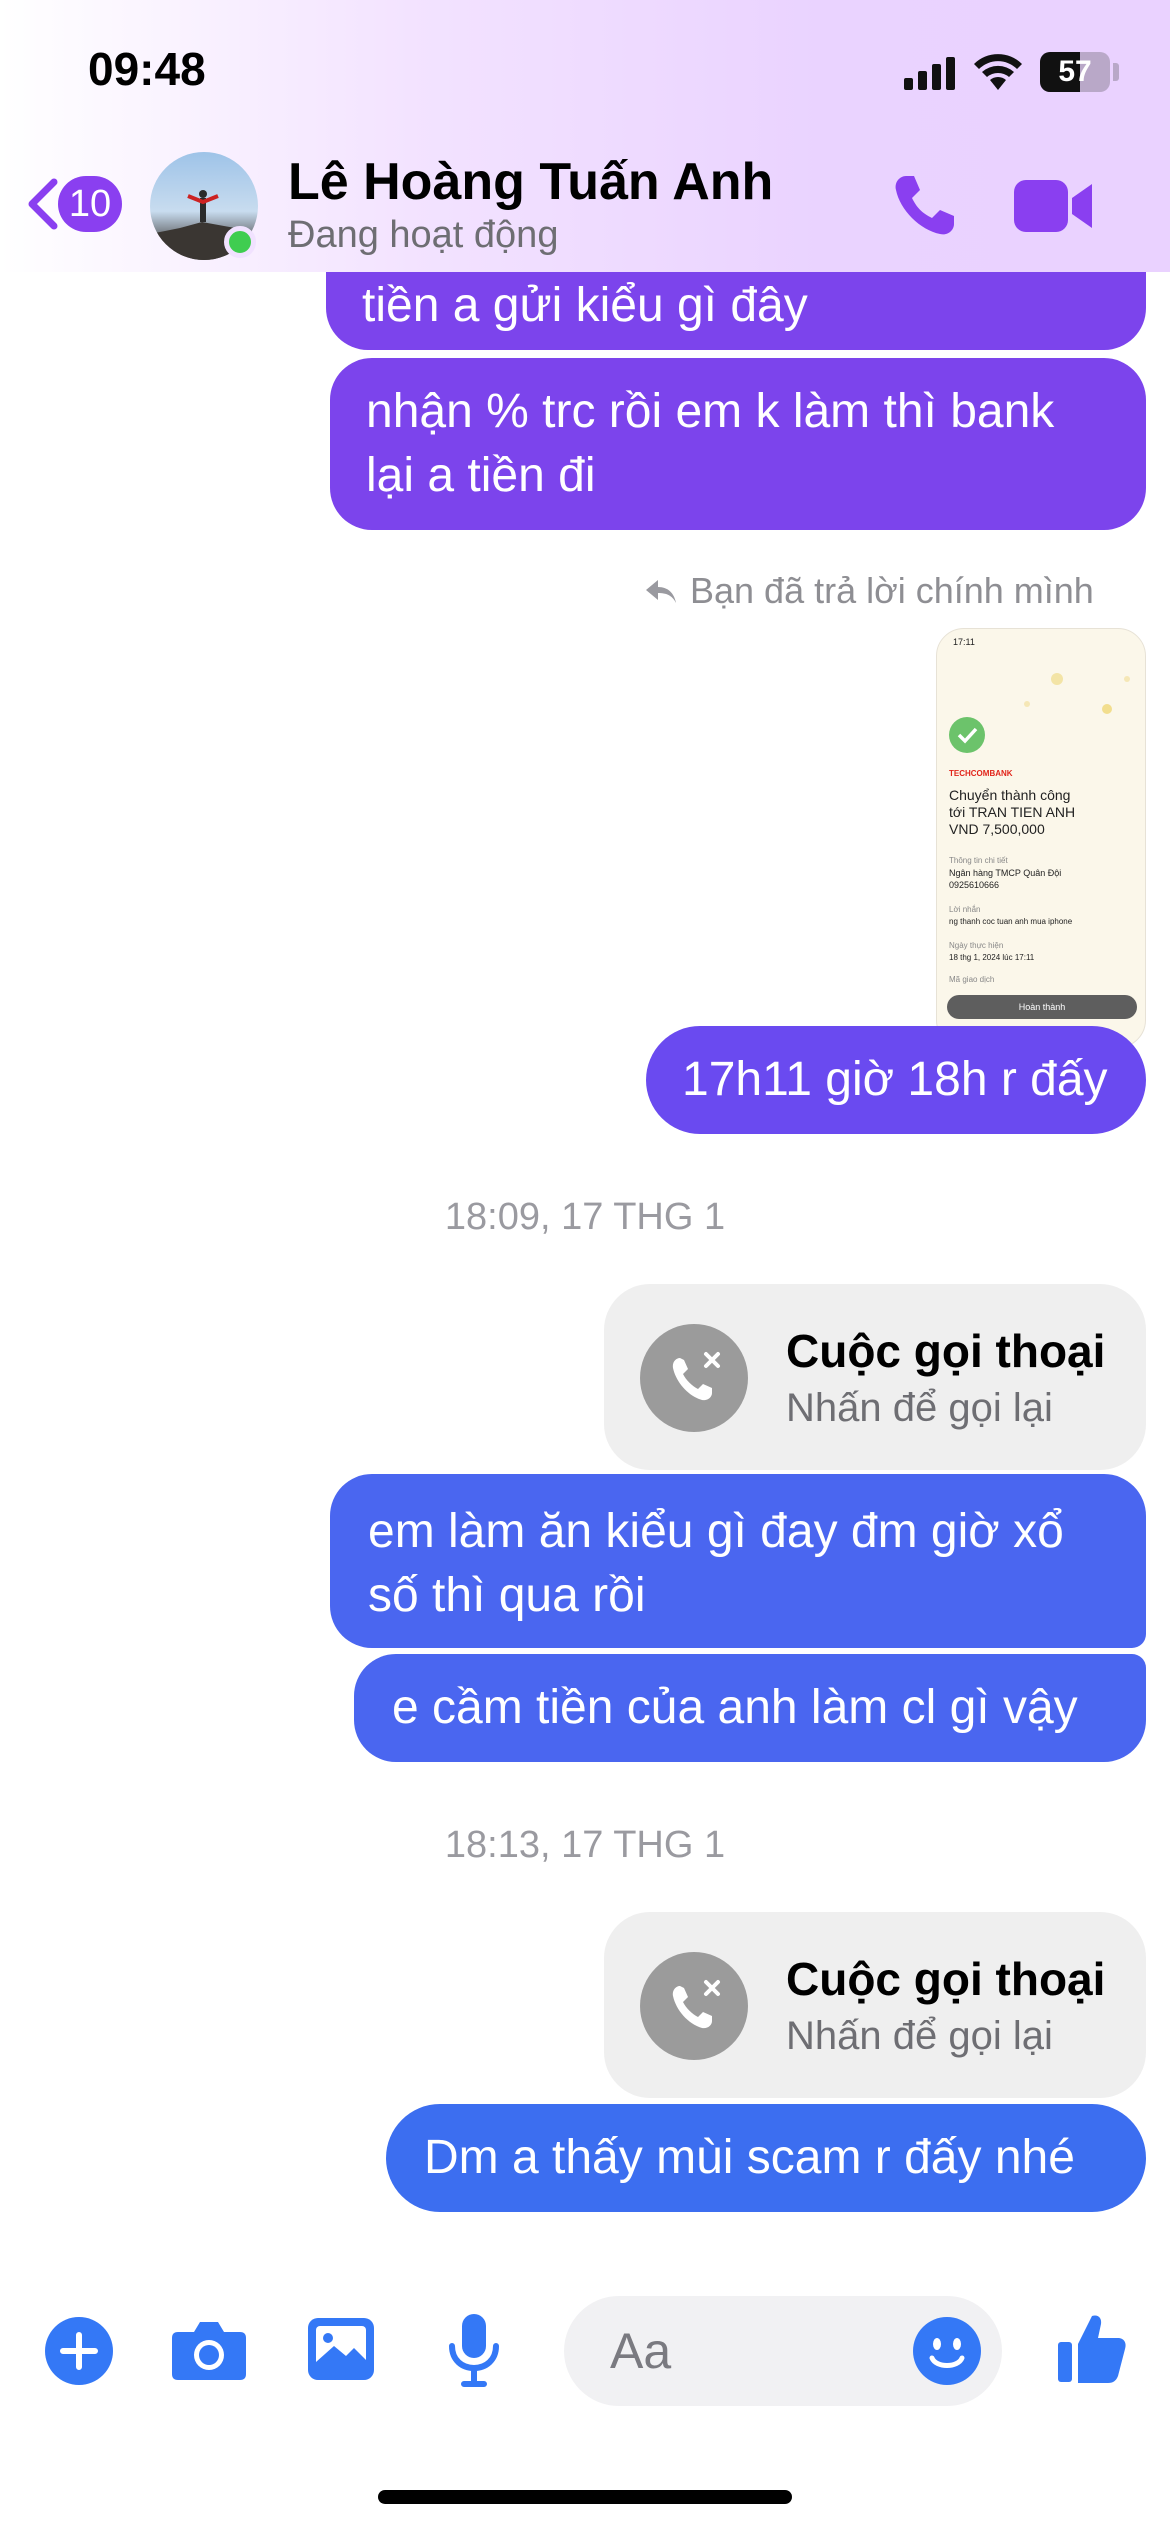  Describe the element at coordinates (967, 735) in the screenshot. I see `success-check-icon` at that location.